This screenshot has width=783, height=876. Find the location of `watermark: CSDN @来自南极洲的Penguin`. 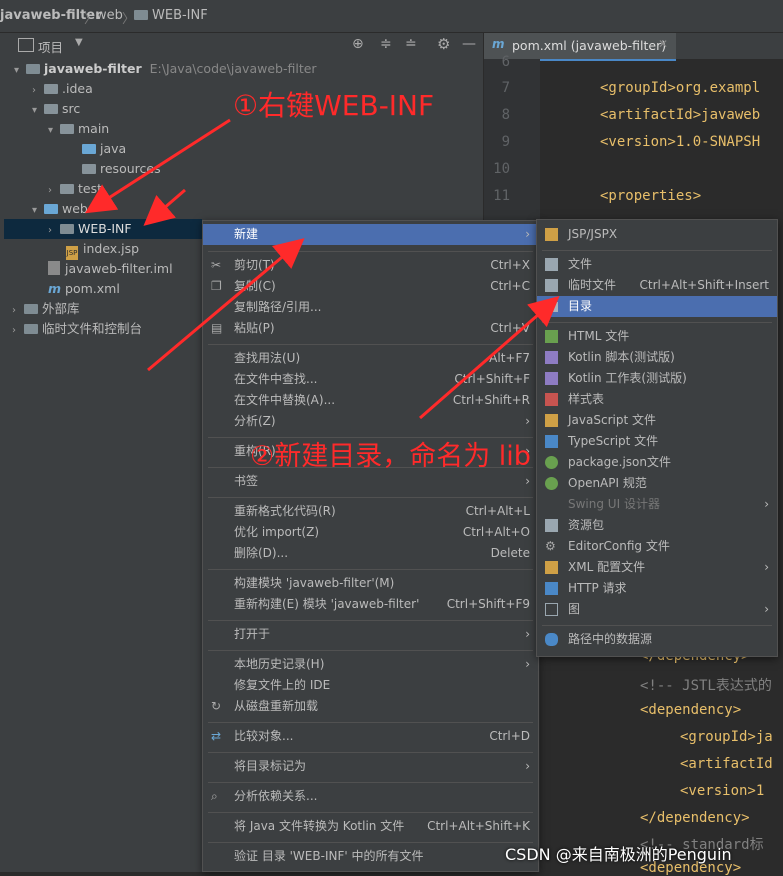

watermark: CSDN @来自南极洲的Penguin is located at coordinates (618, 854).